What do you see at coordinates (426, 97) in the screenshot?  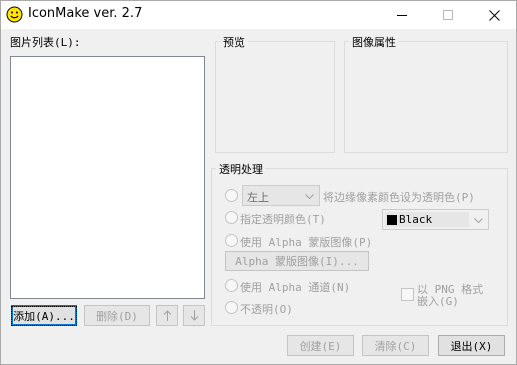 I see `properties-group` at bounding box center [426, 97].